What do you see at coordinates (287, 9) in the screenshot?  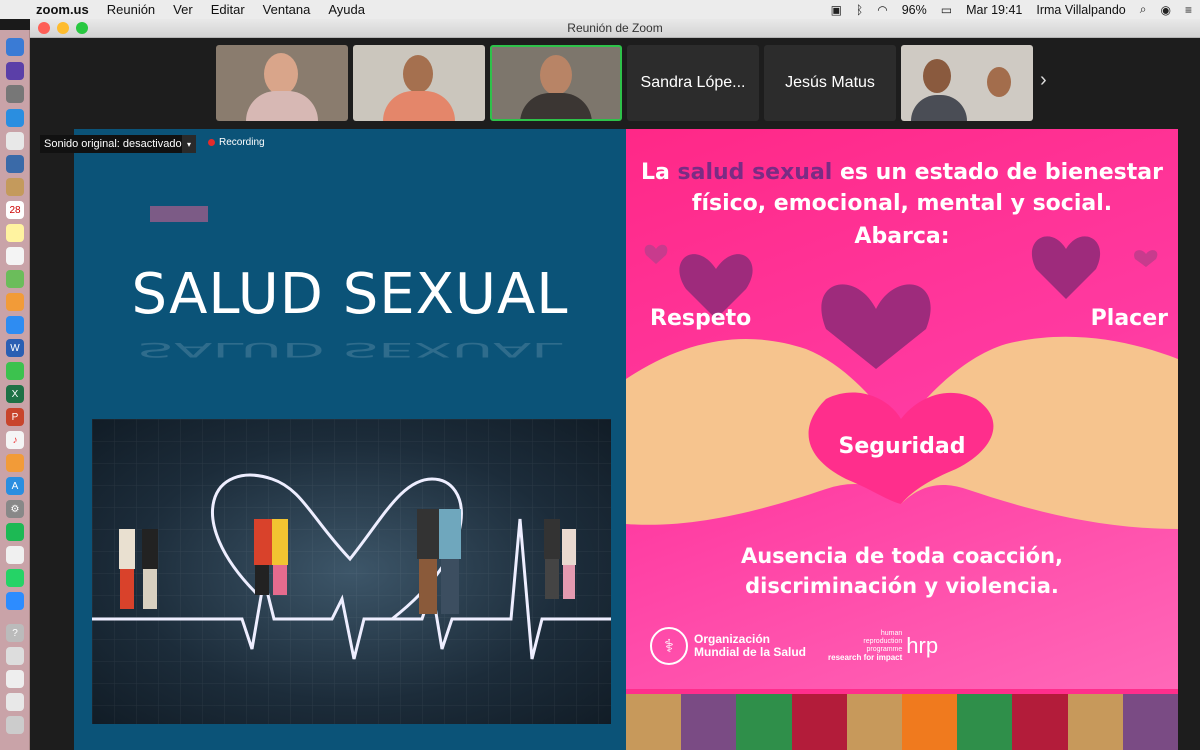 I see `menu-ventana: Ventana` at bounding box center [287, 9].